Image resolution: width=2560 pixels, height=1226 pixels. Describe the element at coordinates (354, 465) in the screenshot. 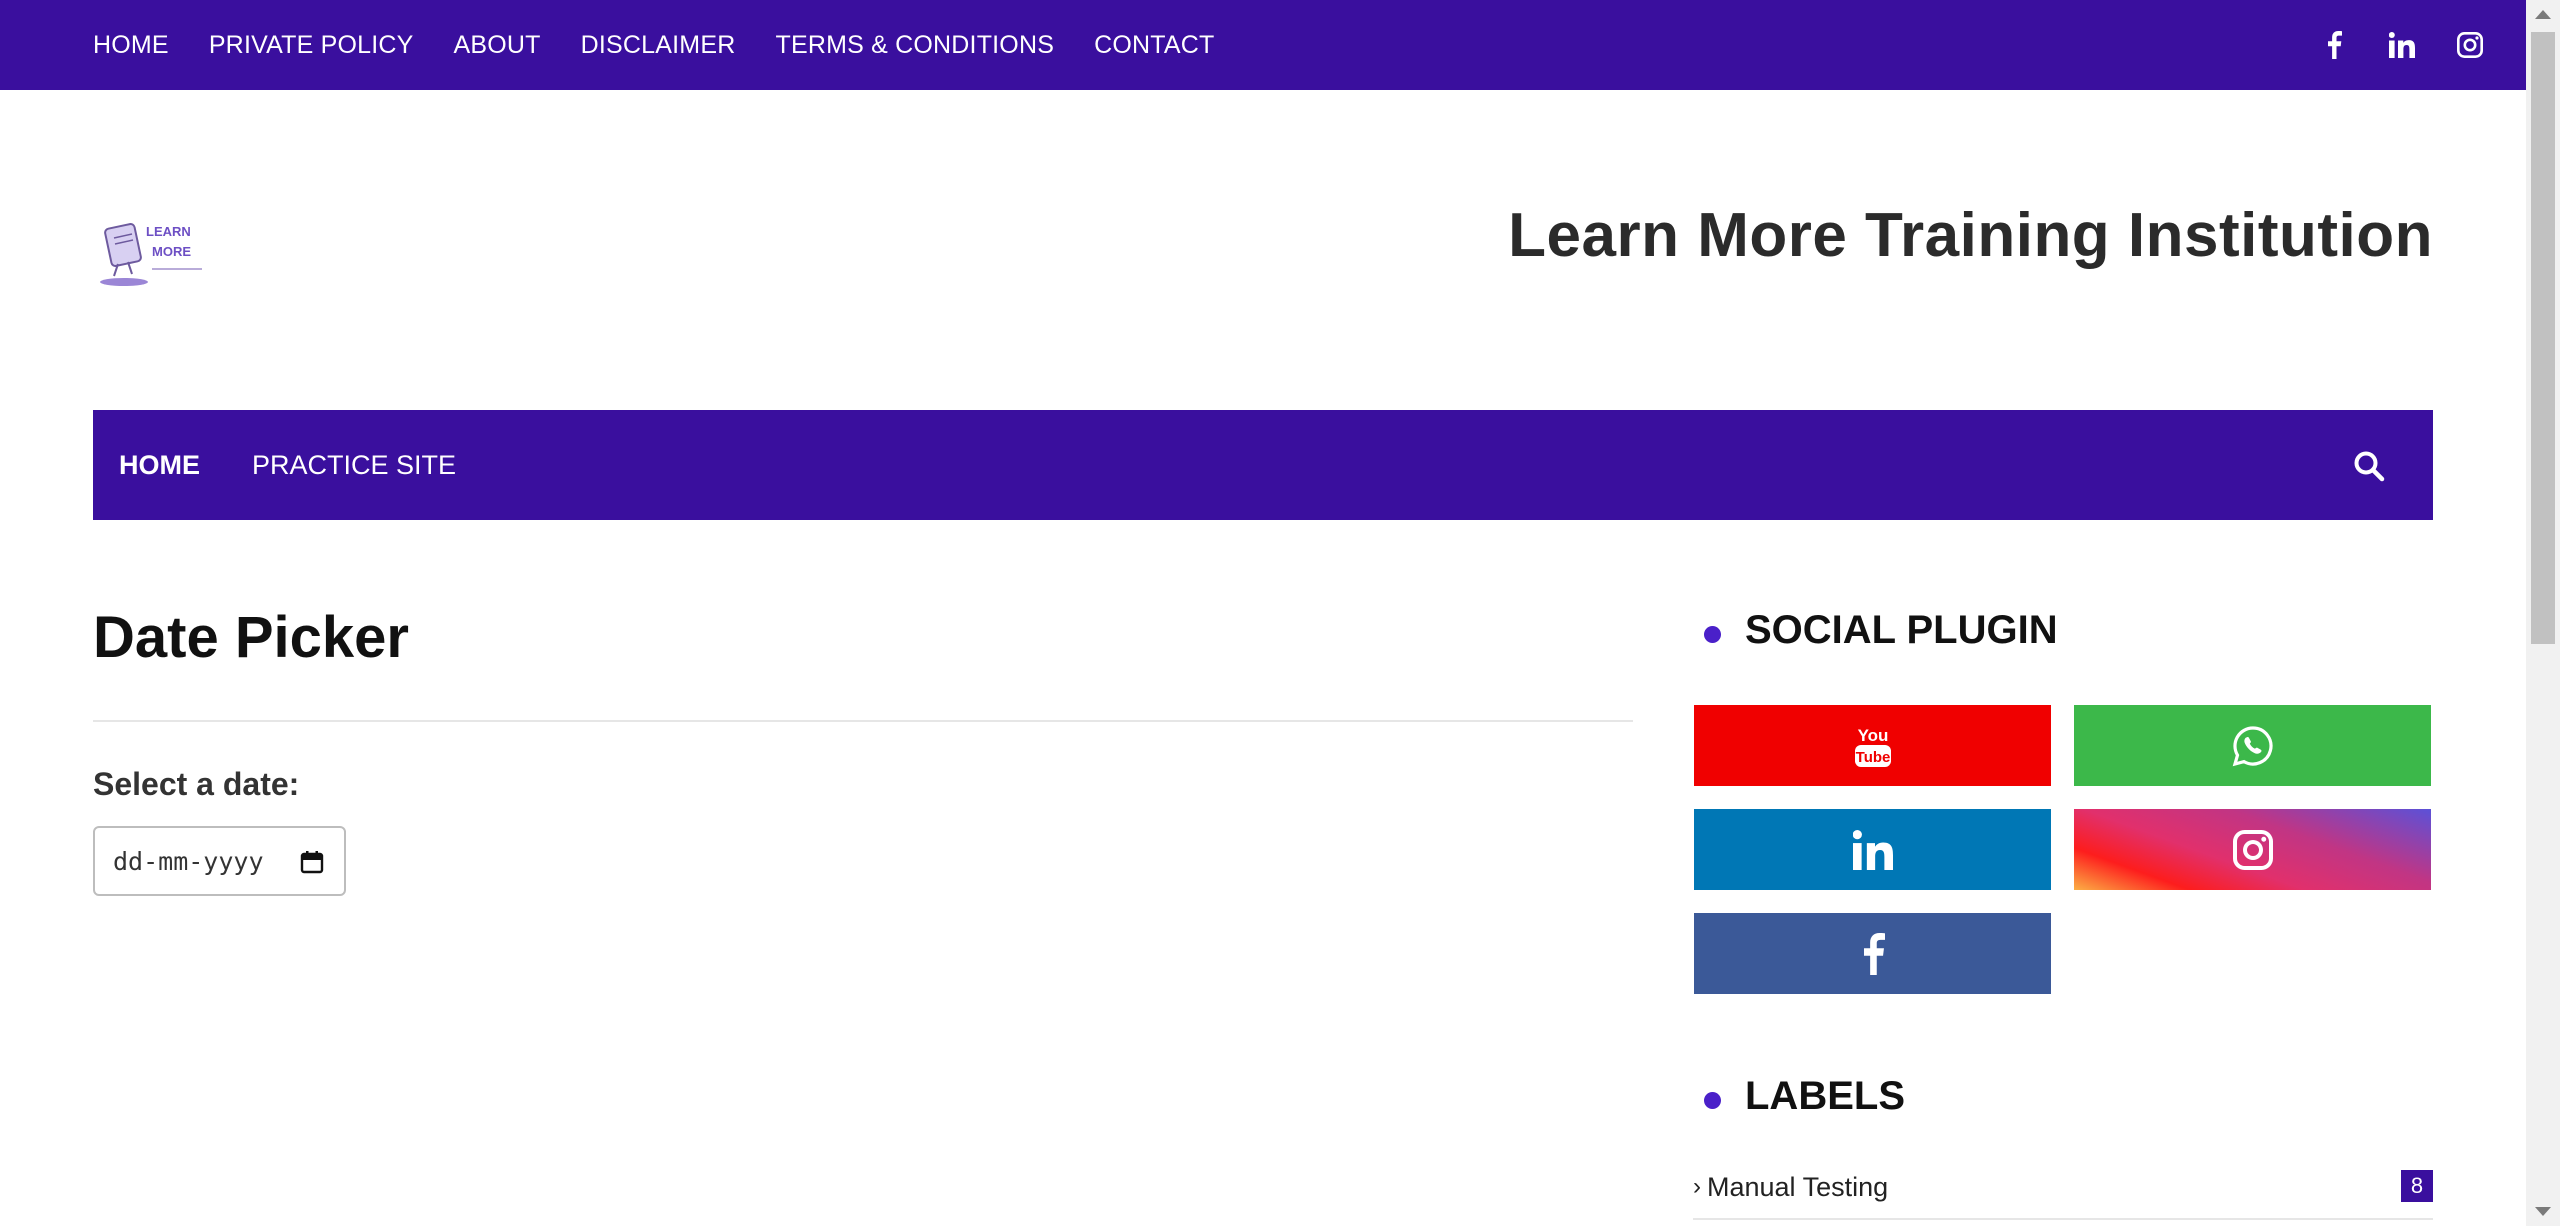

I see `main-nav-practice-site: PRACTICE SITE` at that location.